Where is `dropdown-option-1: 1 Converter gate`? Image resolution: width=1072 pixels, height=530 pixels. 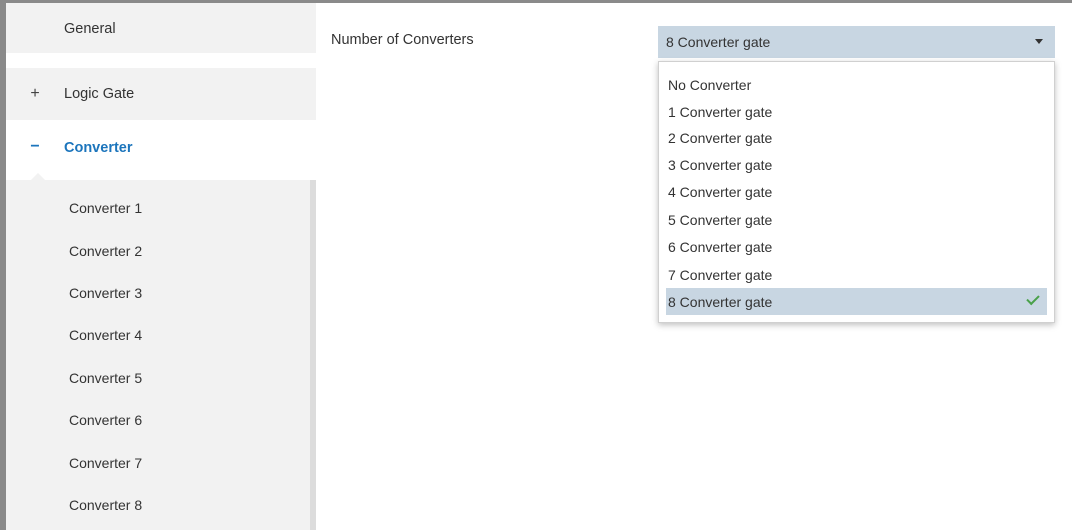
dropdown-option-1: 1 Converter gate is located at coordinates (856, 113).